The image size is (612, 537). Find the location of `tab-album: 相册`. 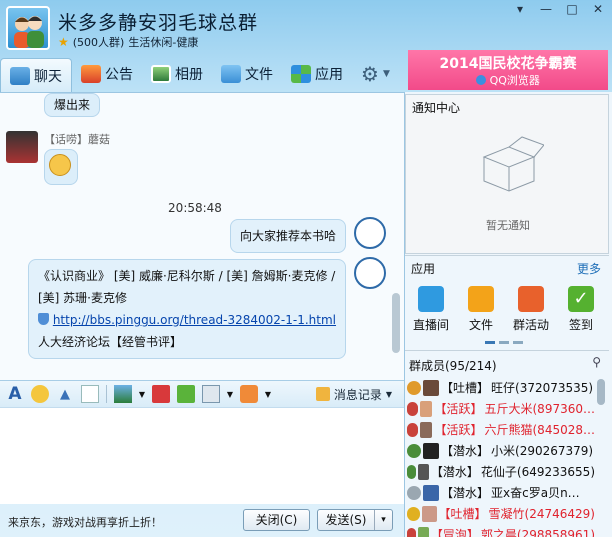

tab-album: 相册 is located at coordinates (177, 74).